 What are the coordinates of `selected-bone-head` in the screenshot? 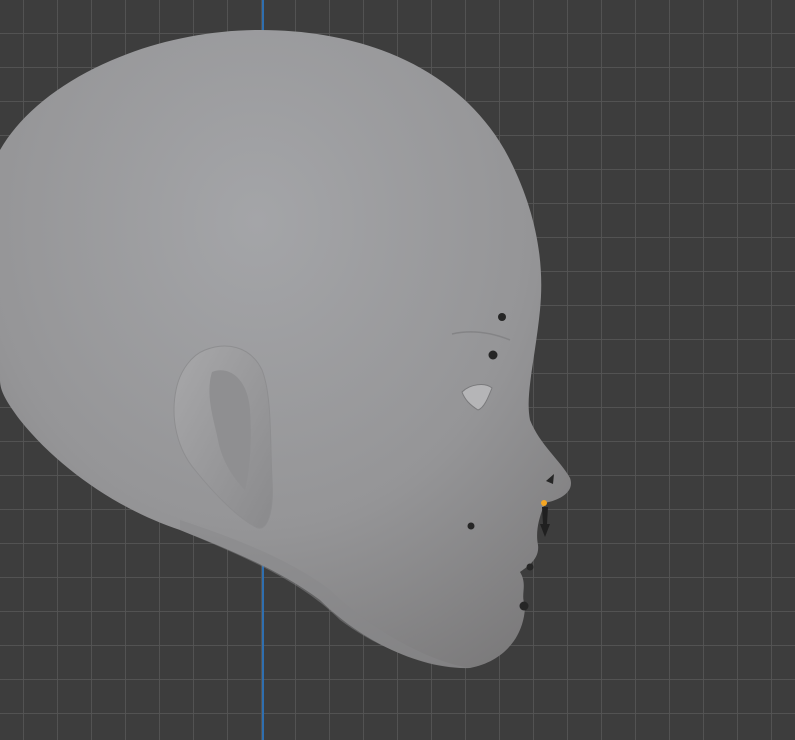 It's located at (544, 503).